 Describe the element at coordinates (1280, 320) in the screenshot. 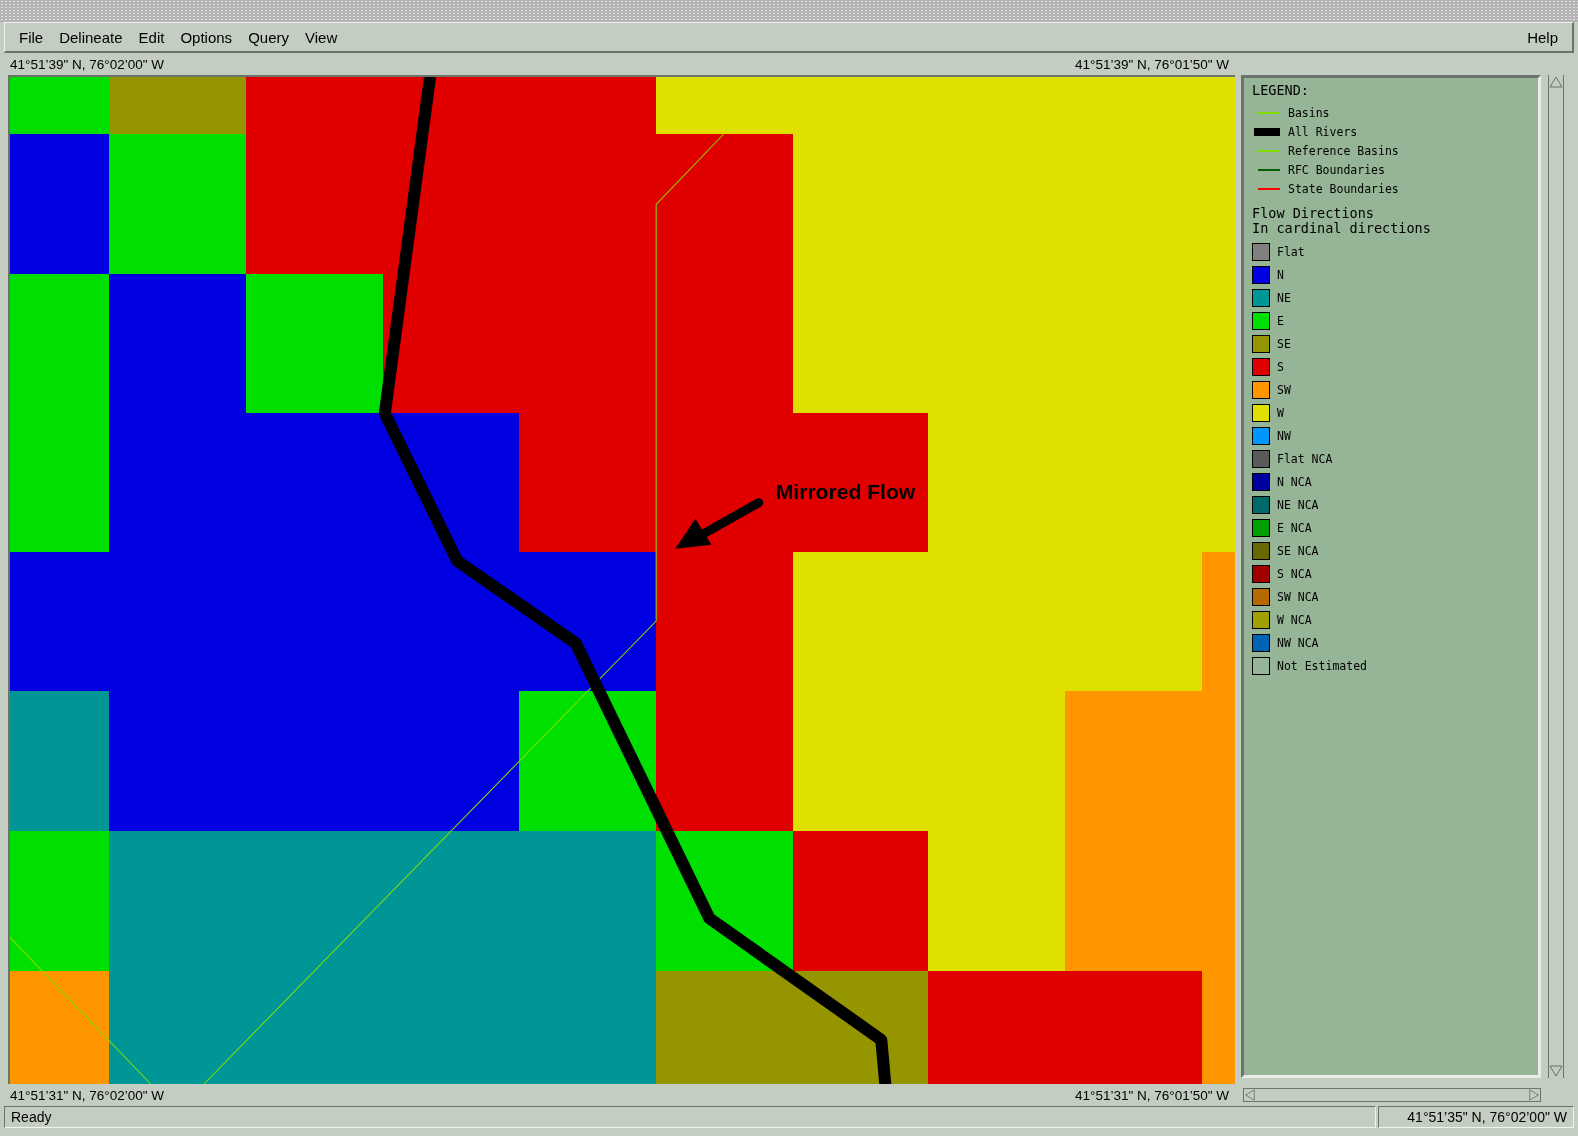

I see `legend-label: E` at that location.